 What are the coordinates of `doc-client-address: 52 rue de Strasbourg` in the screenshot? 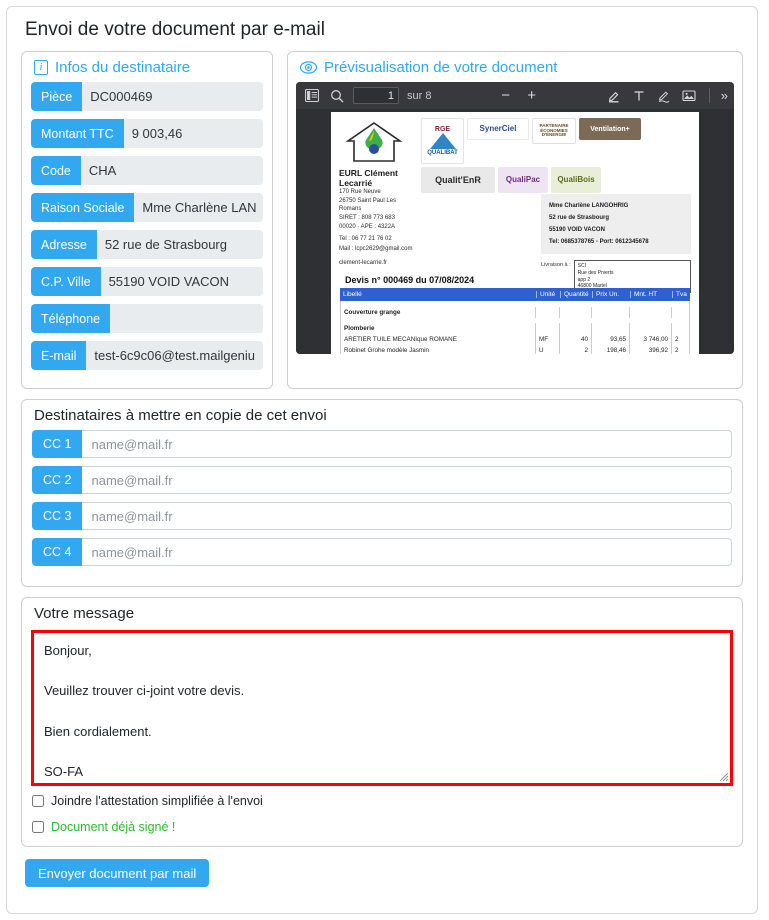 It's located at (579, 218).